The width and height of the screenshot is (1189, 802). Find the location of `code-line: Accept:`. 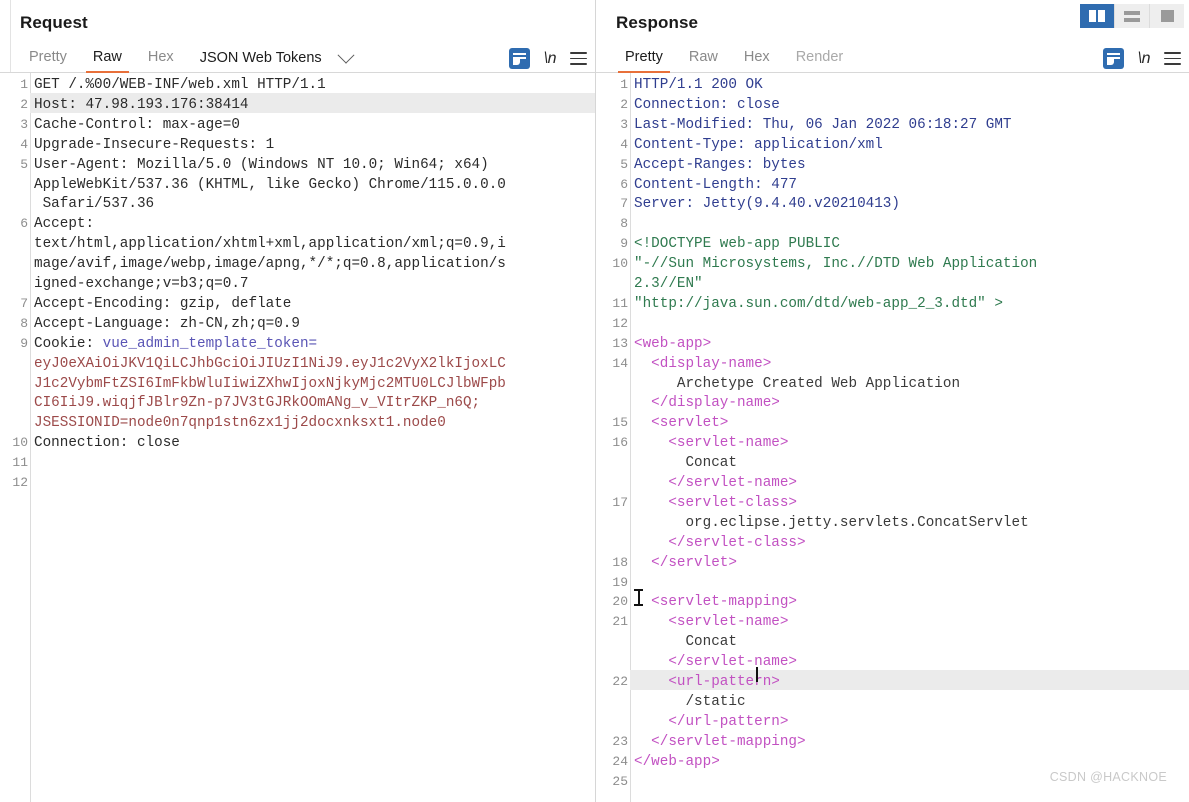

code-line: Accept: is located at coordinates (314, 224).